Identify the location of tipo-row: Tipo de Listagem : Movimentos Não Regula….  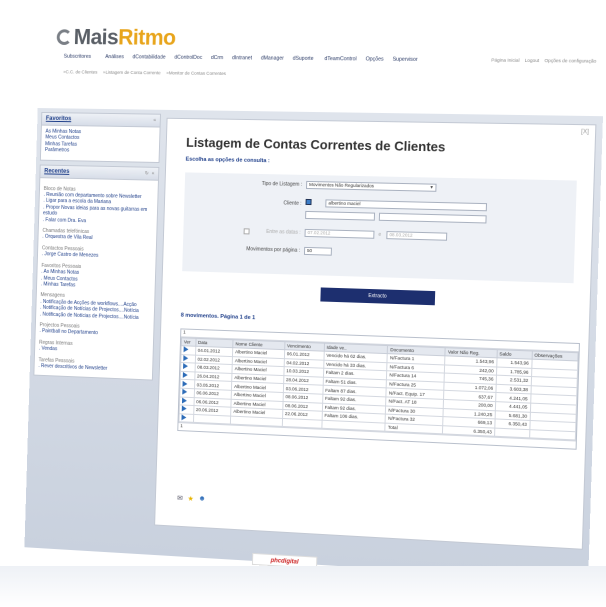
(381, 187).